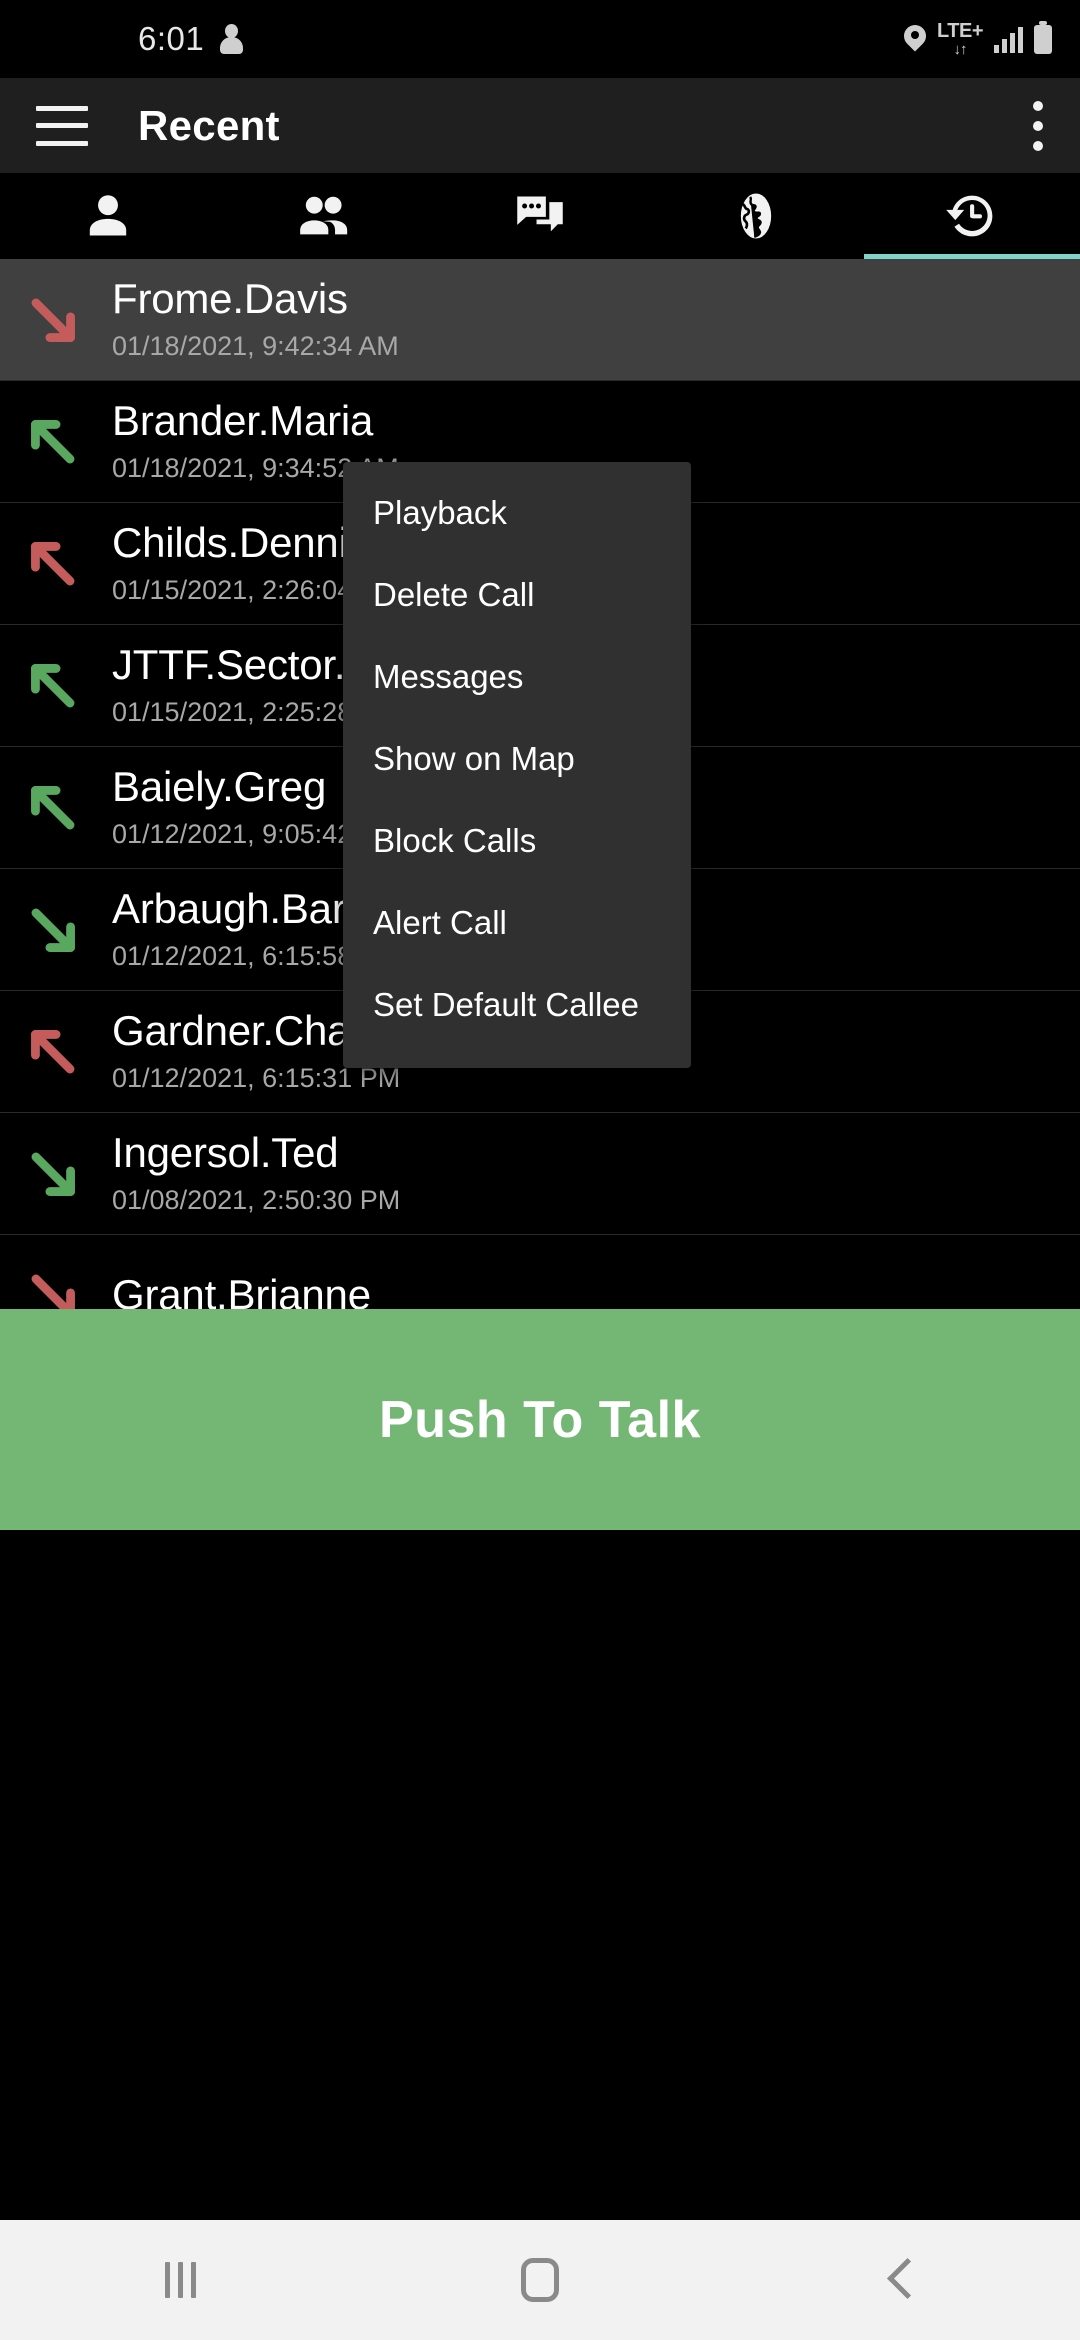  I want to click on tab-map, so click(756, 216).